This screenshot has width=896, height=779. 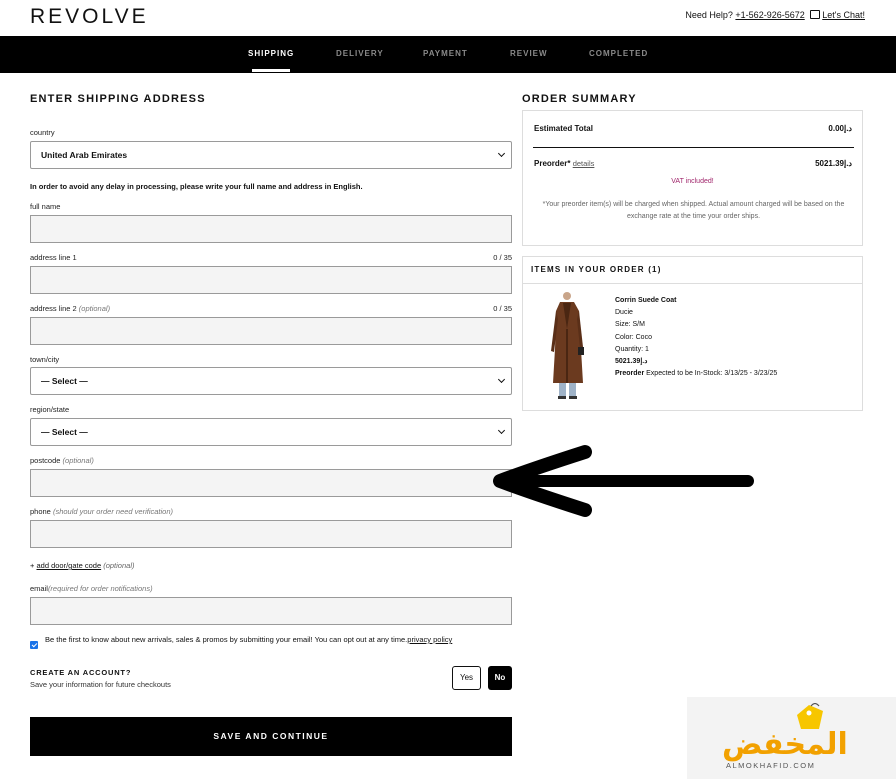 I want to click on product-color: Color: Coco, so click(x=633, y=337).